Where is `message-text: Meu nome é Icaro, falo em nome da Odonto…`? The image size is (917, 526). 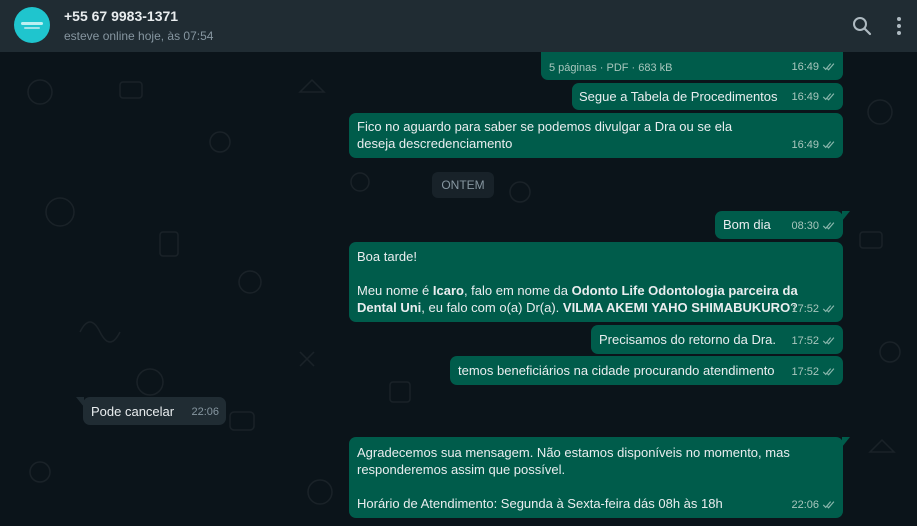
message-text: Meu nome é Icaro, falo em nome da Odonto… is located at coordinates (596, 299).